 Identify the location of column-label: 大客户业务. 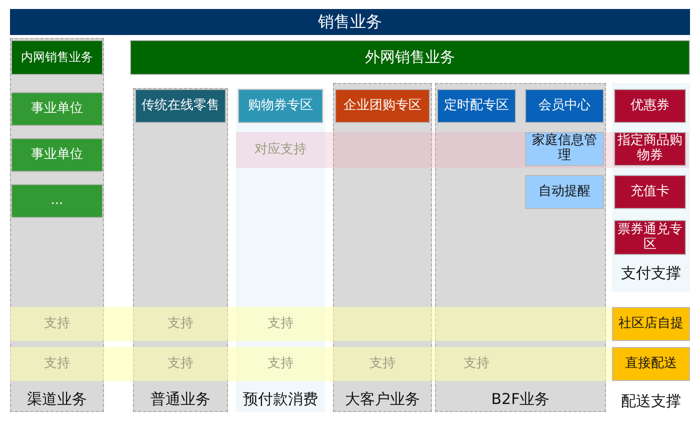
(382, 399).